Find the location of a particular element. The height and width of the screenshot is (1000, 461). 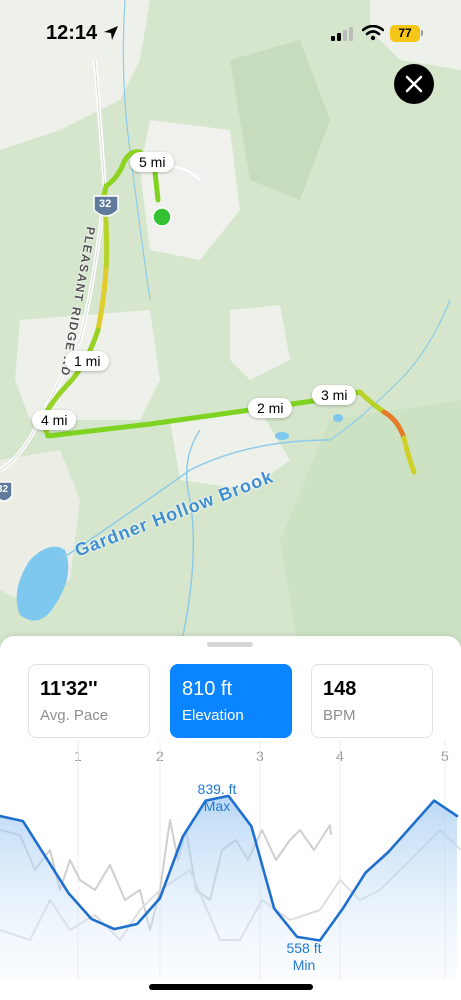

mile-marker-4: 4 mi is located at coordinates (54, 420).